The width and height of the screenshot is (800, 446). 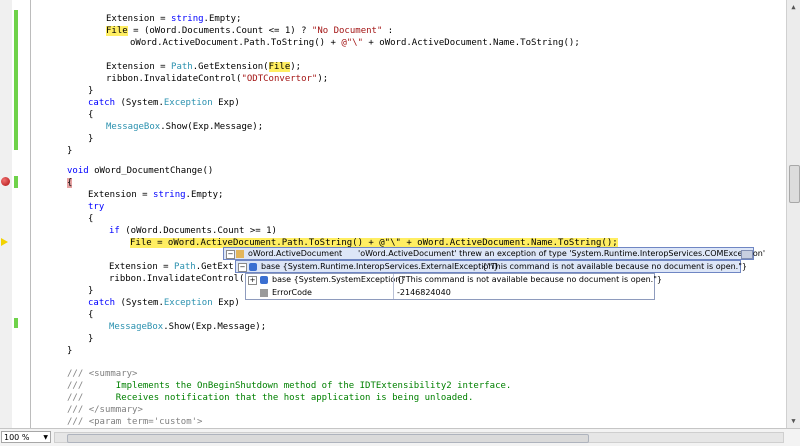 What do you see at coordinates (793, 214) in the screenshot?
I see `vertical-scrollbar: ▲ ▼` at bounding box center [793, 214].